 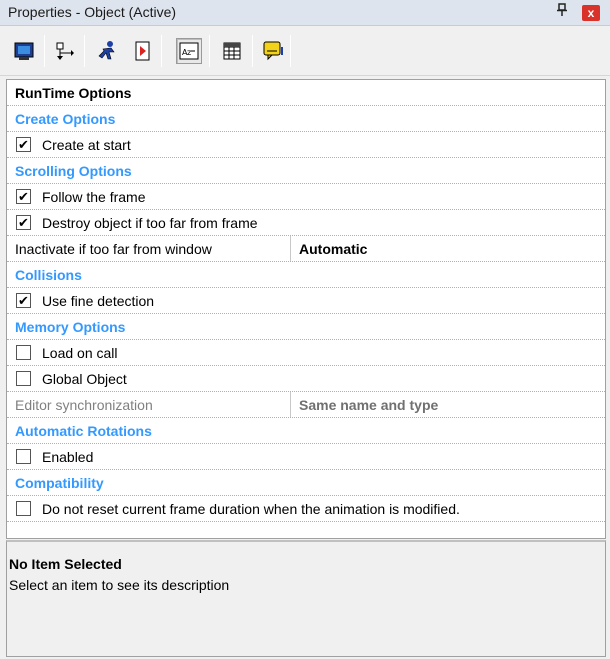 What do you see at coordinates (305, 13) in the screenshot?
I see `panel-titlebar: Properties - Object (Active) x` at bounding box center [305, 13].